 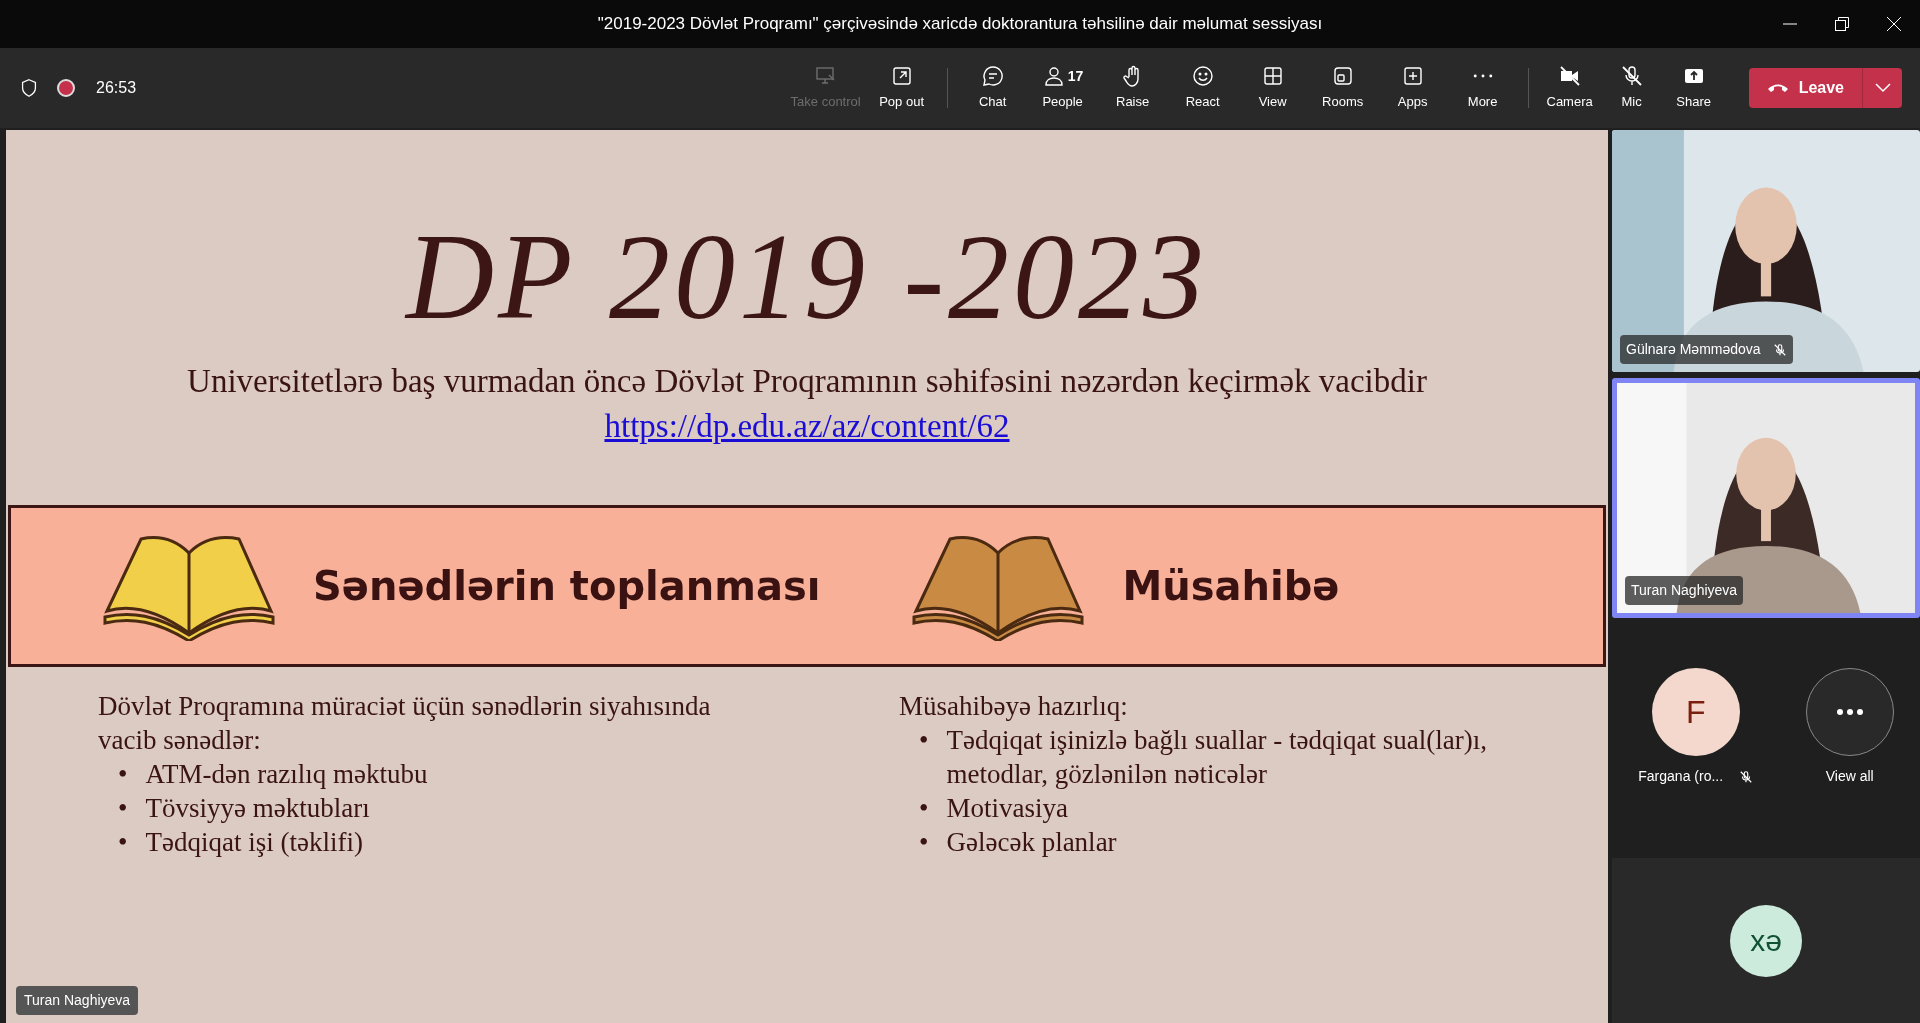 I want to click on leave-button: Leave, so click(x=1805, y=88).